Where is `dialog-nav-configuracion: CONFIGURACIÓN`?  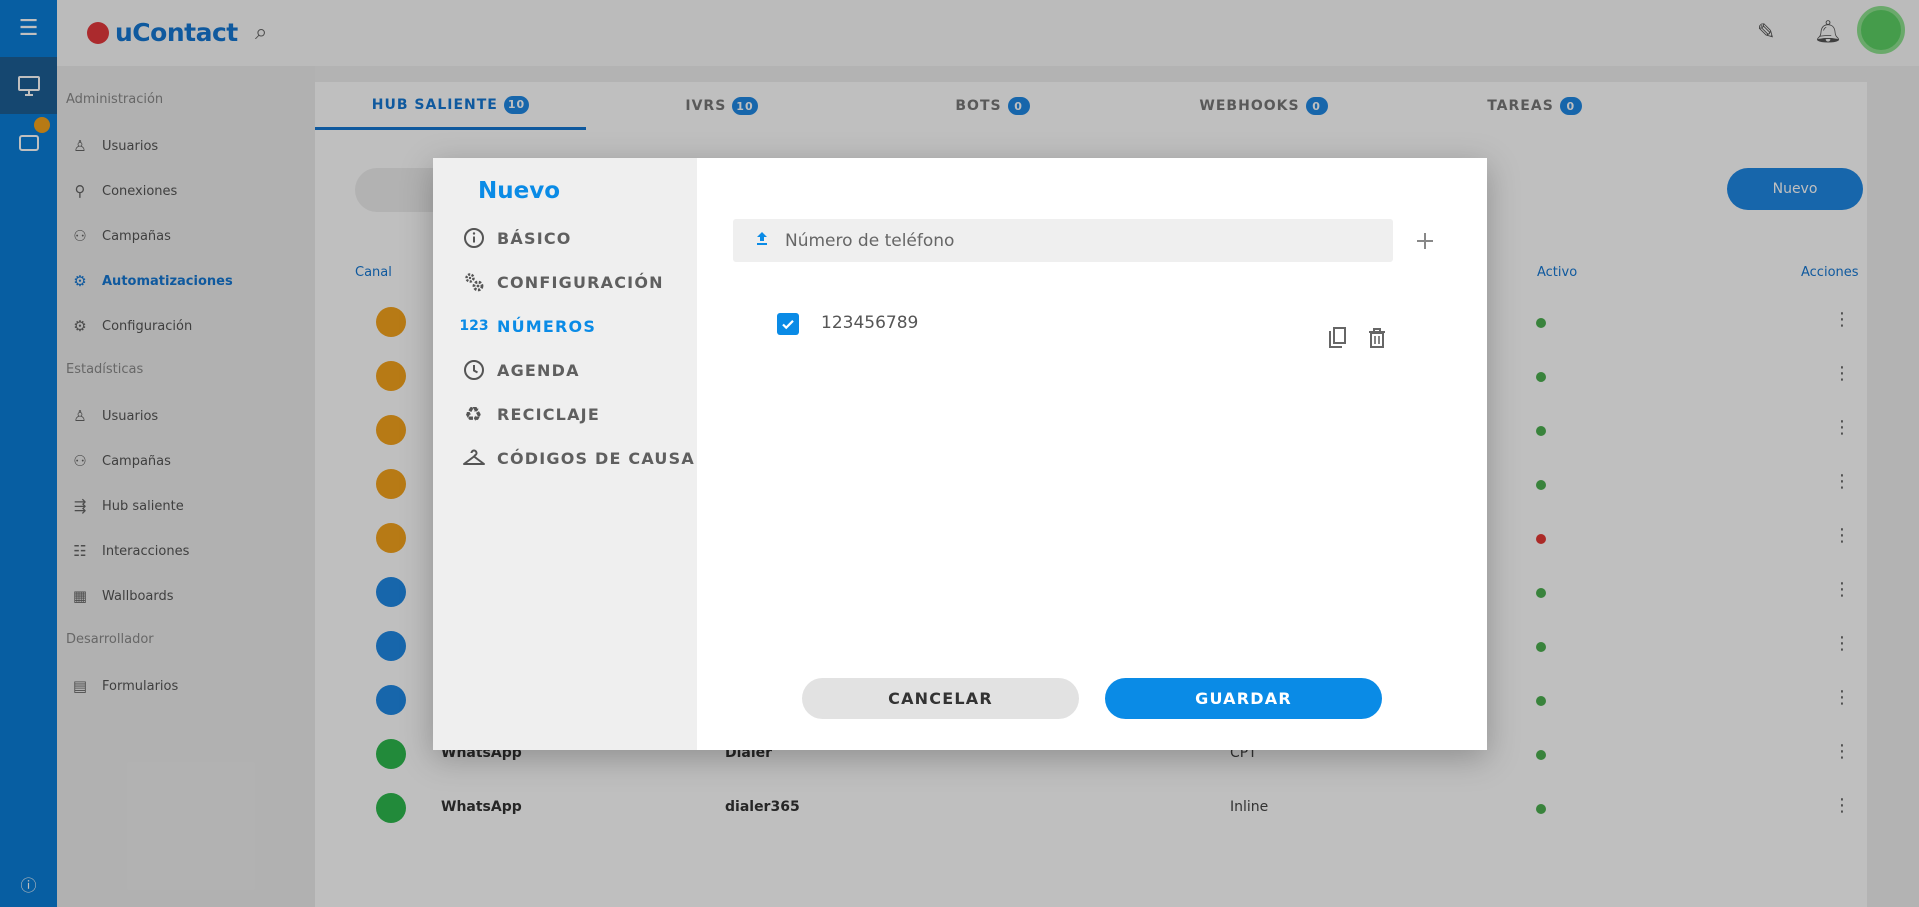
dialog-nav-configuracion: CONFIGURACIÓN is located at coordinates (562, 282).